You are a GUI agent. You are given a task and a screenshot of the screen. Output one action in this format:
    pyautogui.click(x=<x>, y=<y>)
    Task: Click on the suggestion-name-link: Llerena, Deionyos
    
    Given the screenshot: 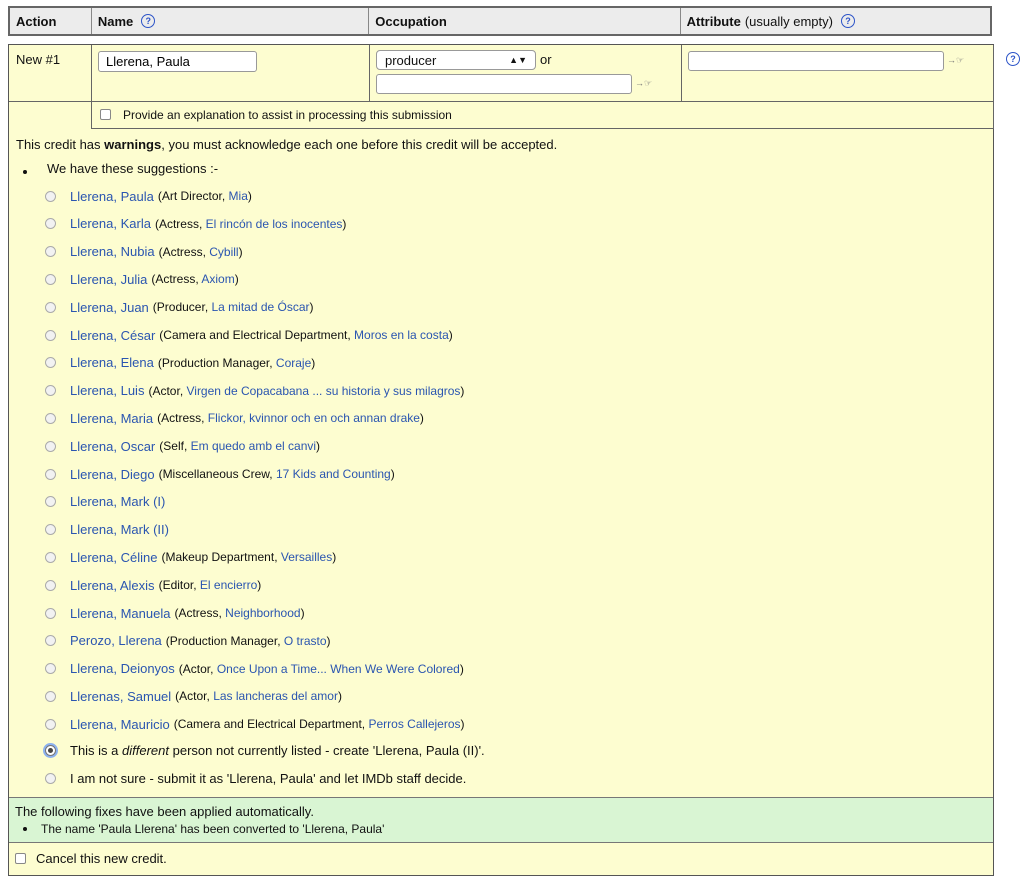 What is the action you would take?
    pyautogui.click(x=122, y=668)
    